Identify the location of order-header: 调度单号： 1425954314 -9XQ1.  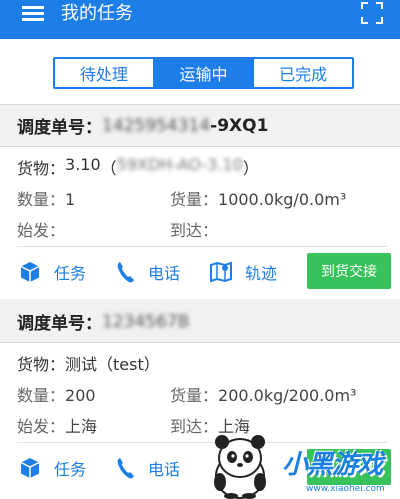
(200, 126).